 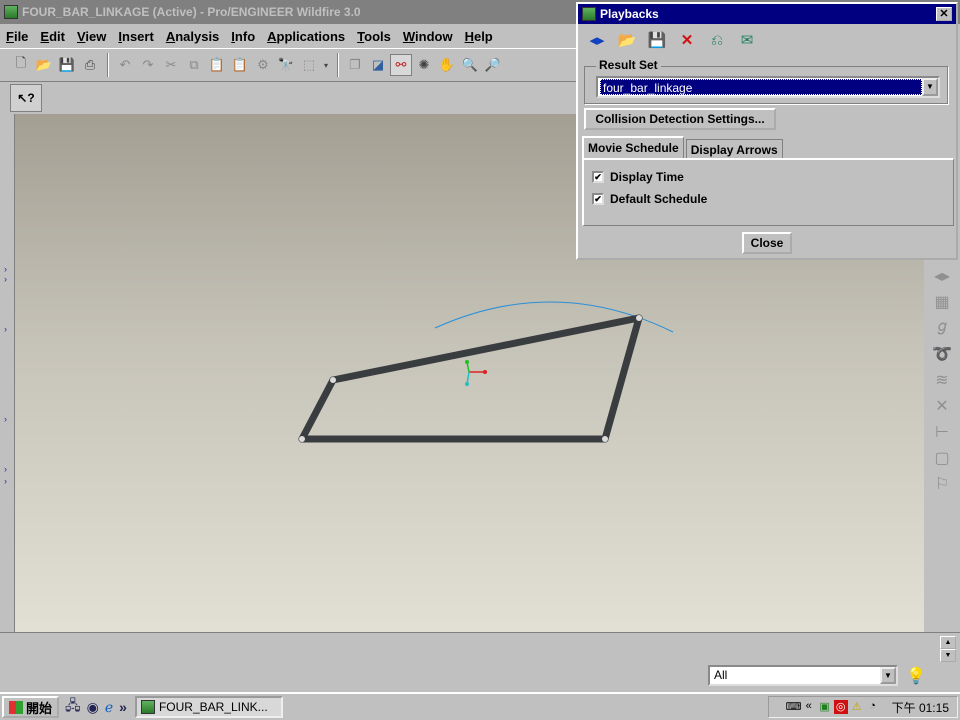 I want to click on dropdown-arrow-icon: ▾, so click(x=326, y=65).